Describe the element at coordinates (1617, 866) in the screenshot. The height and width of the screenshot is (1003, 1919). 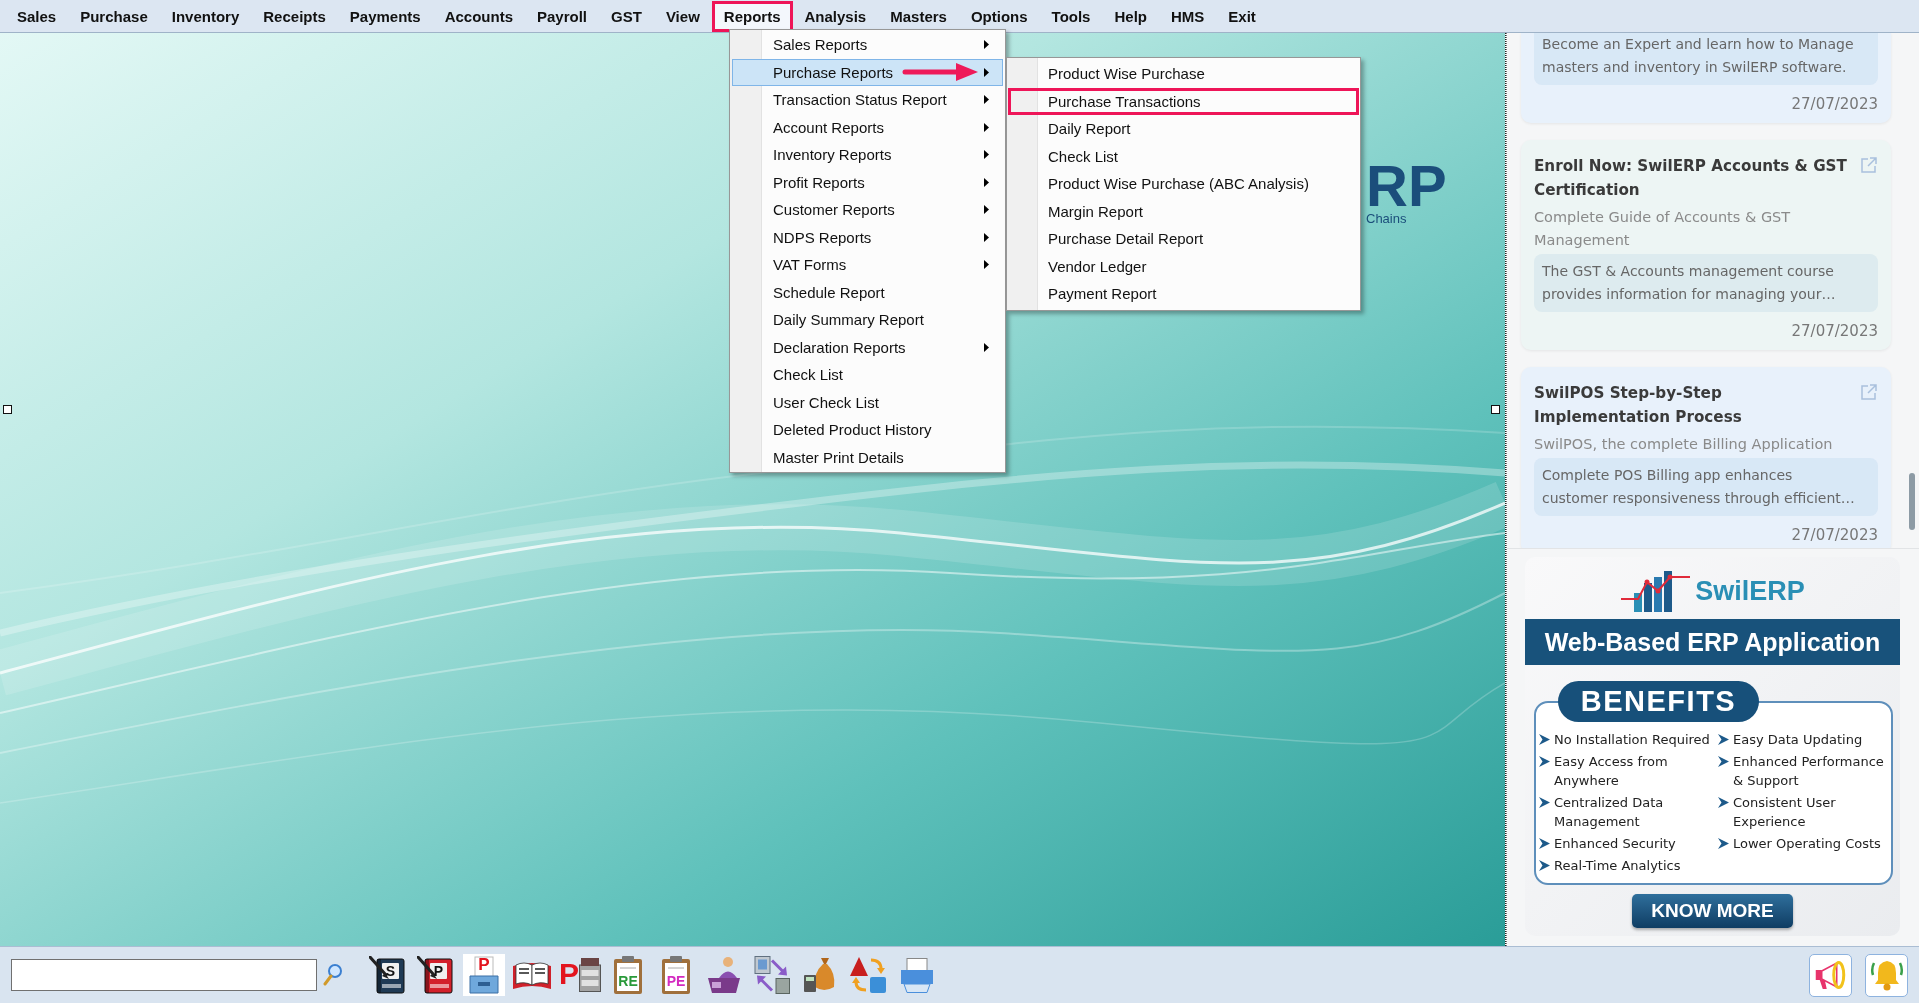
I see `benefit-text: Real-Time Analytics` at that location.